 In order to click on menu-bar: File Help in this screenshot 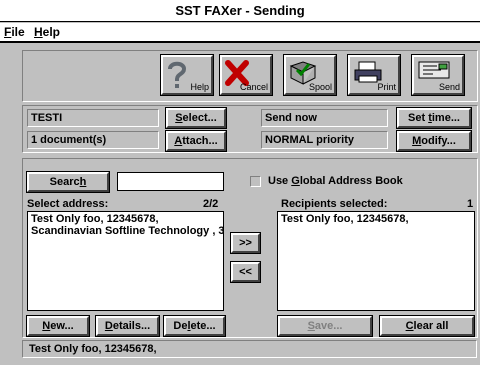, I will do `click(240, 33)`.